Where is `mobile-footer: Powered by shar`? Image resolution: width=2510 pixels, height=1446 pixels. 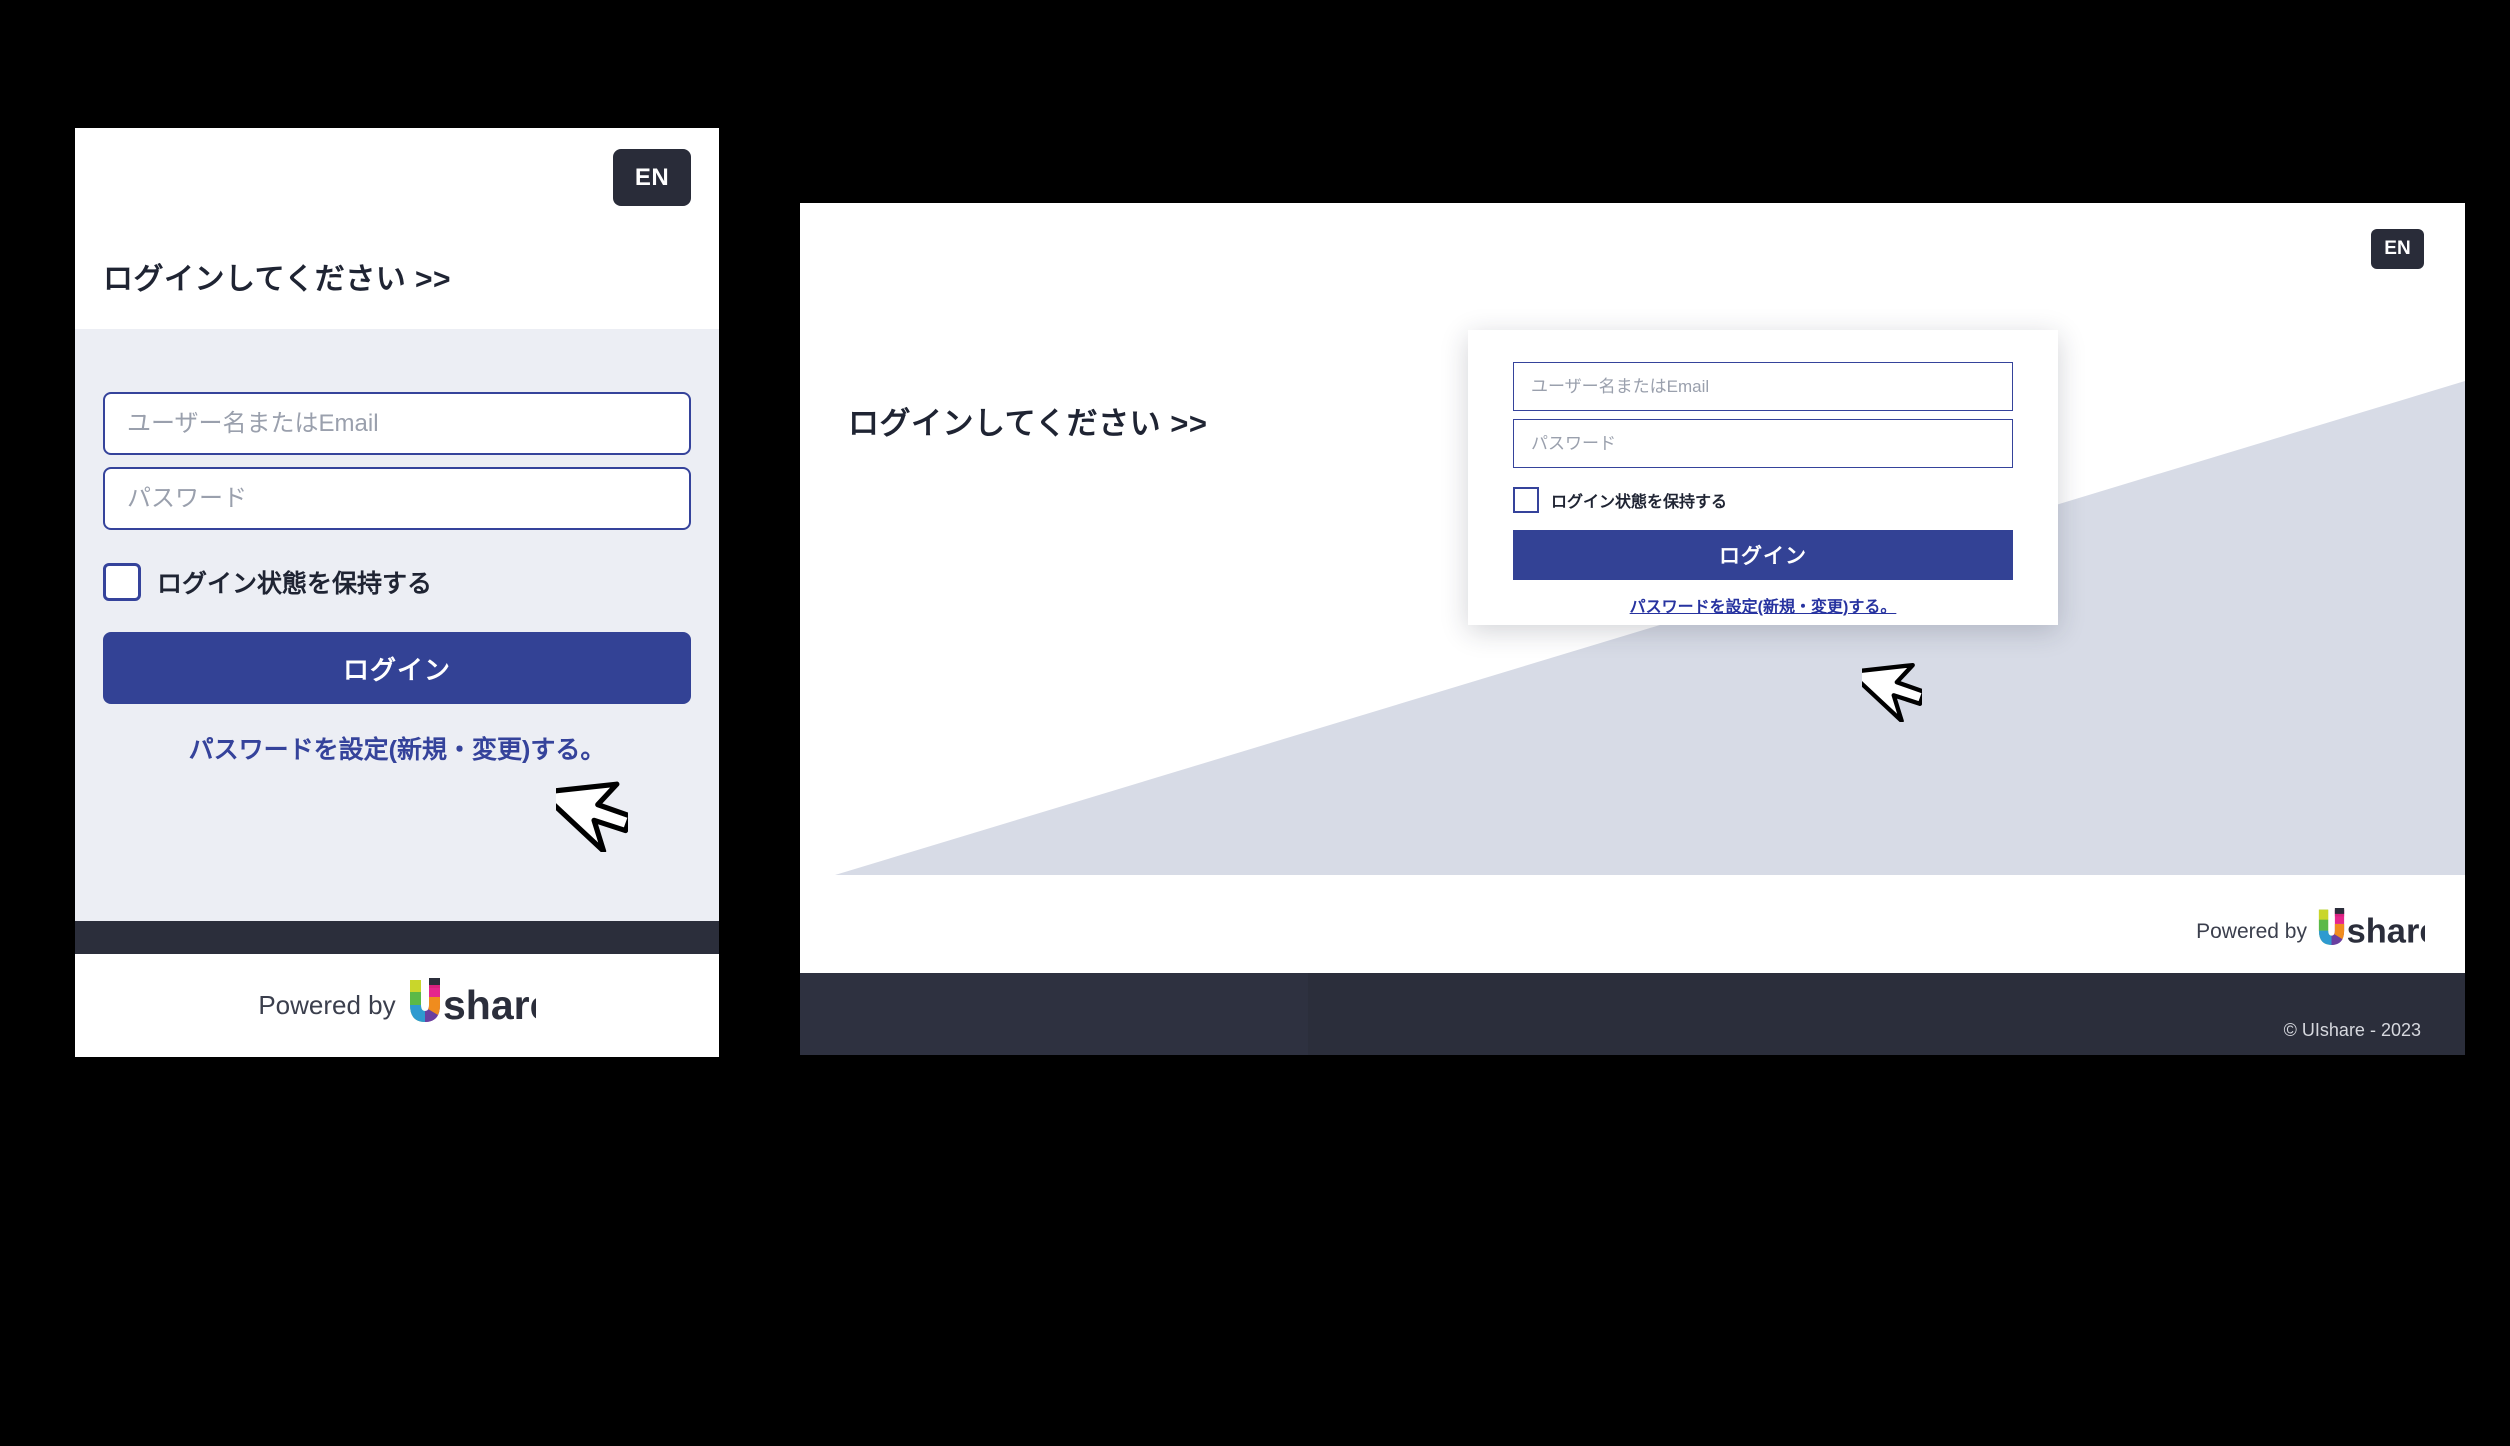
mobile-footer: Powered by shar is located at coordinates (397, 1005).